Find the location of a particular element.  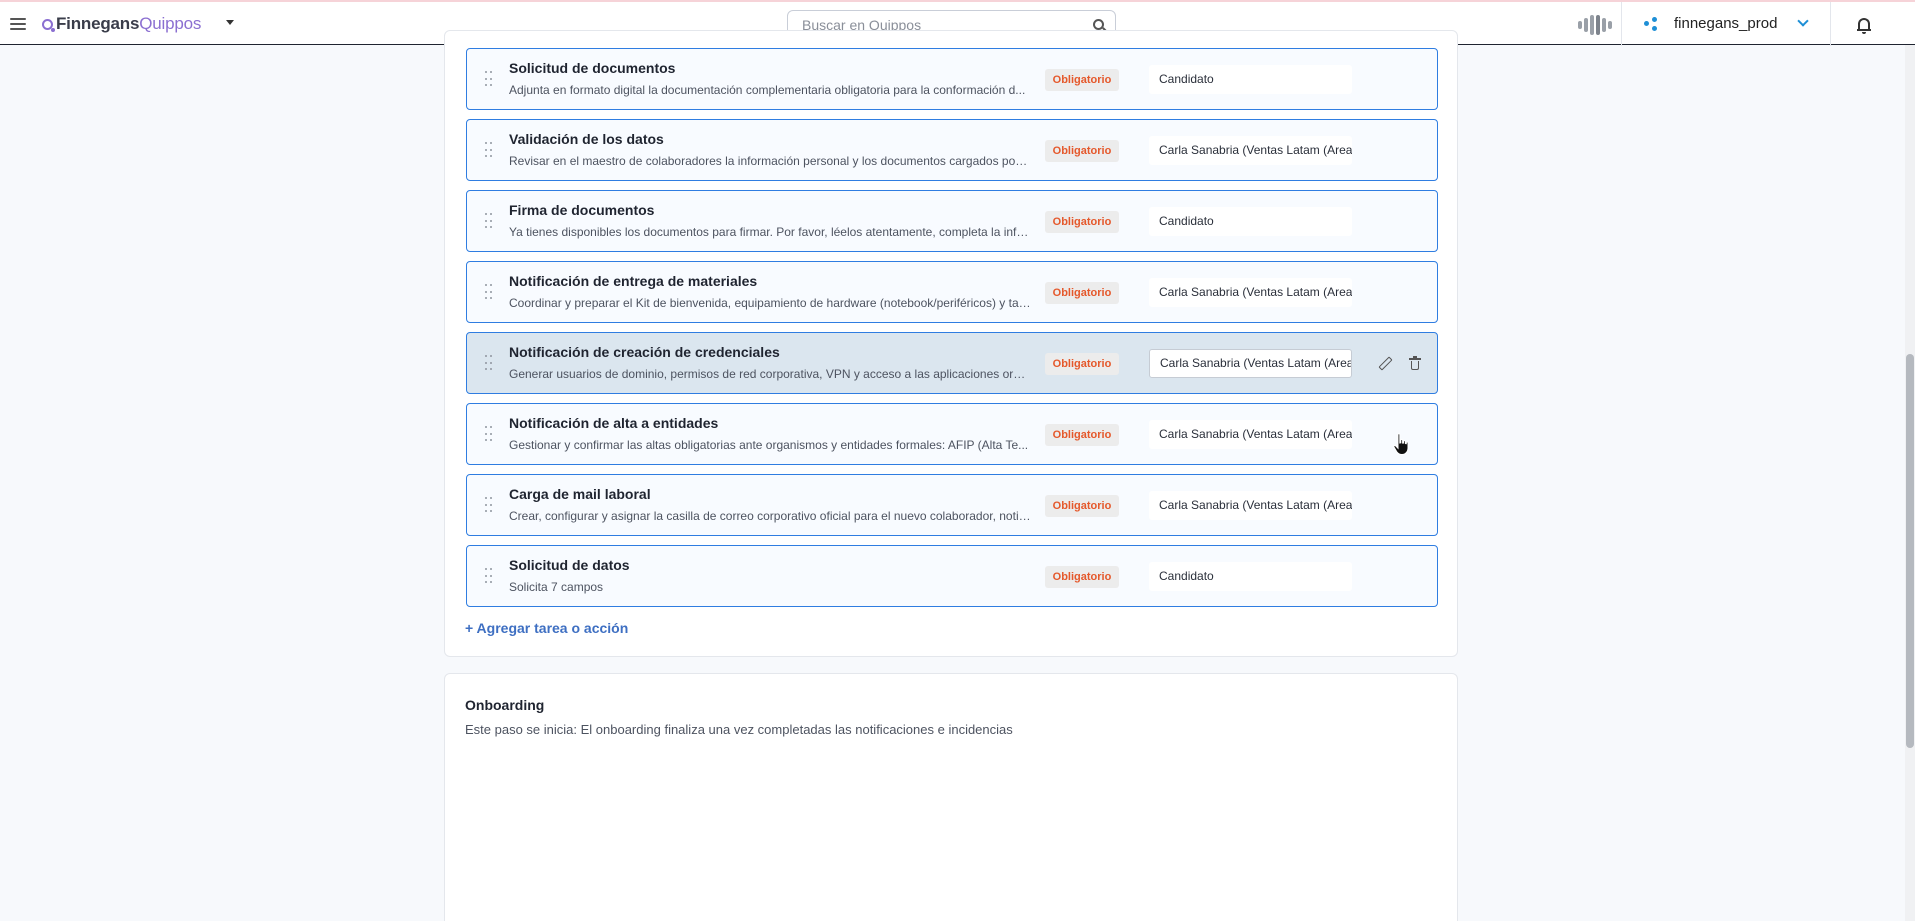

pencil-icon is located at coordinates (1384, 364).